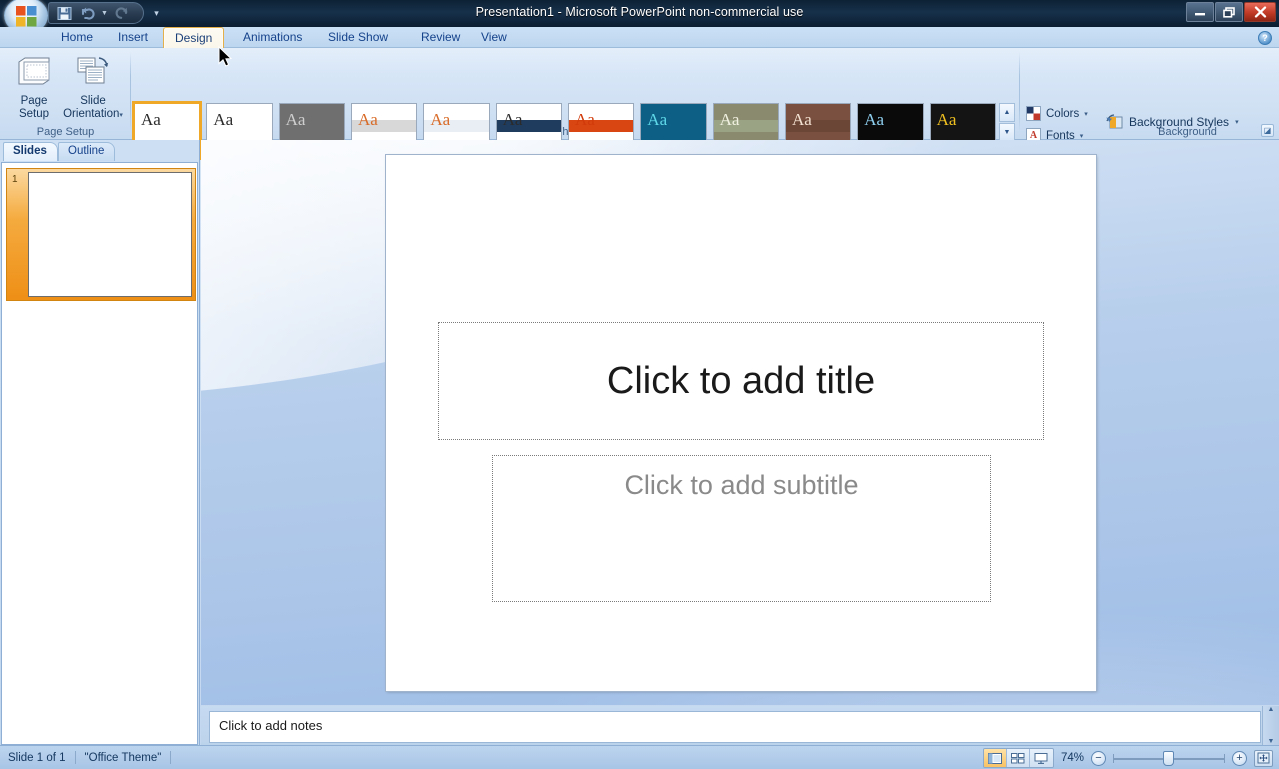  What do you see at coordinates (1270, 725) in the screenshot?
I see `notes-scrollbar: ▲ ▼` at bounding box center [1270, 725].